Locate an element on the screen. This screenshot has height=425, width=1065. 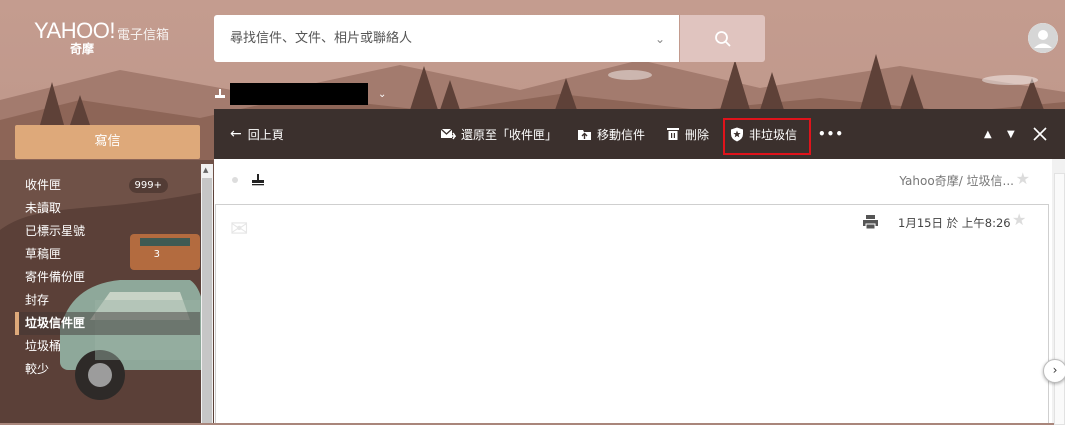
folder-label: 收件匣 is located at coordinates (43, 185).